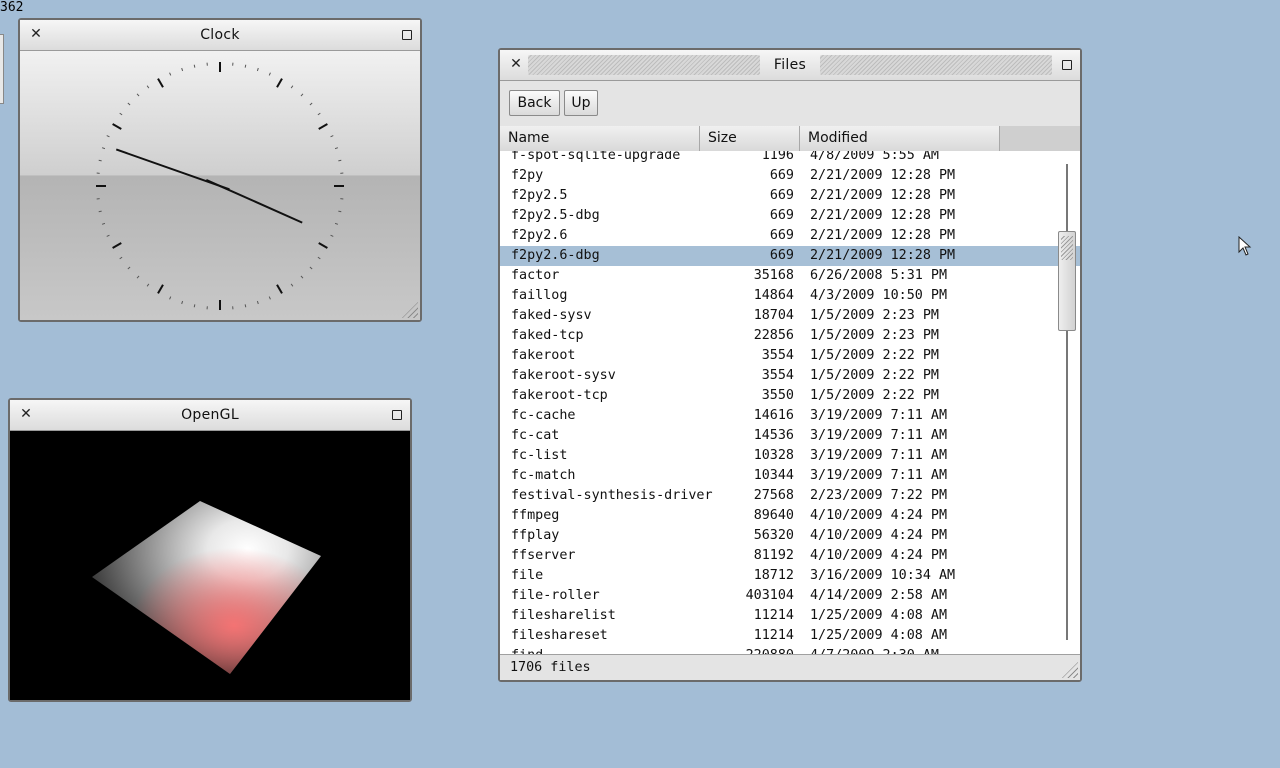 The height and width of the screenshot is (768, 1280). I want to click on file-size: 56320, so click(773, 535).